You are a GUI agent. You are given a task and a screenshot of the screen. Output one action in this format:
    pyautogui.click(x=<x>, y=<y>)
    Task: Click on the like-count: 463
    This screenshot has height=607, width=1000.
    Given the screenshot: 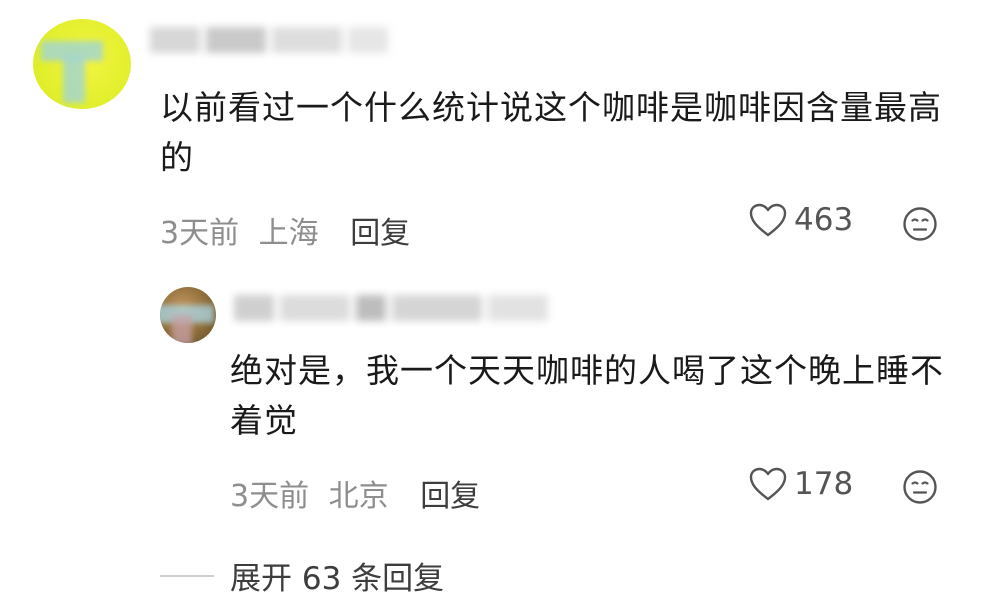 What is the action you would take?
    pyautogui.click(x=824, y=220)
    